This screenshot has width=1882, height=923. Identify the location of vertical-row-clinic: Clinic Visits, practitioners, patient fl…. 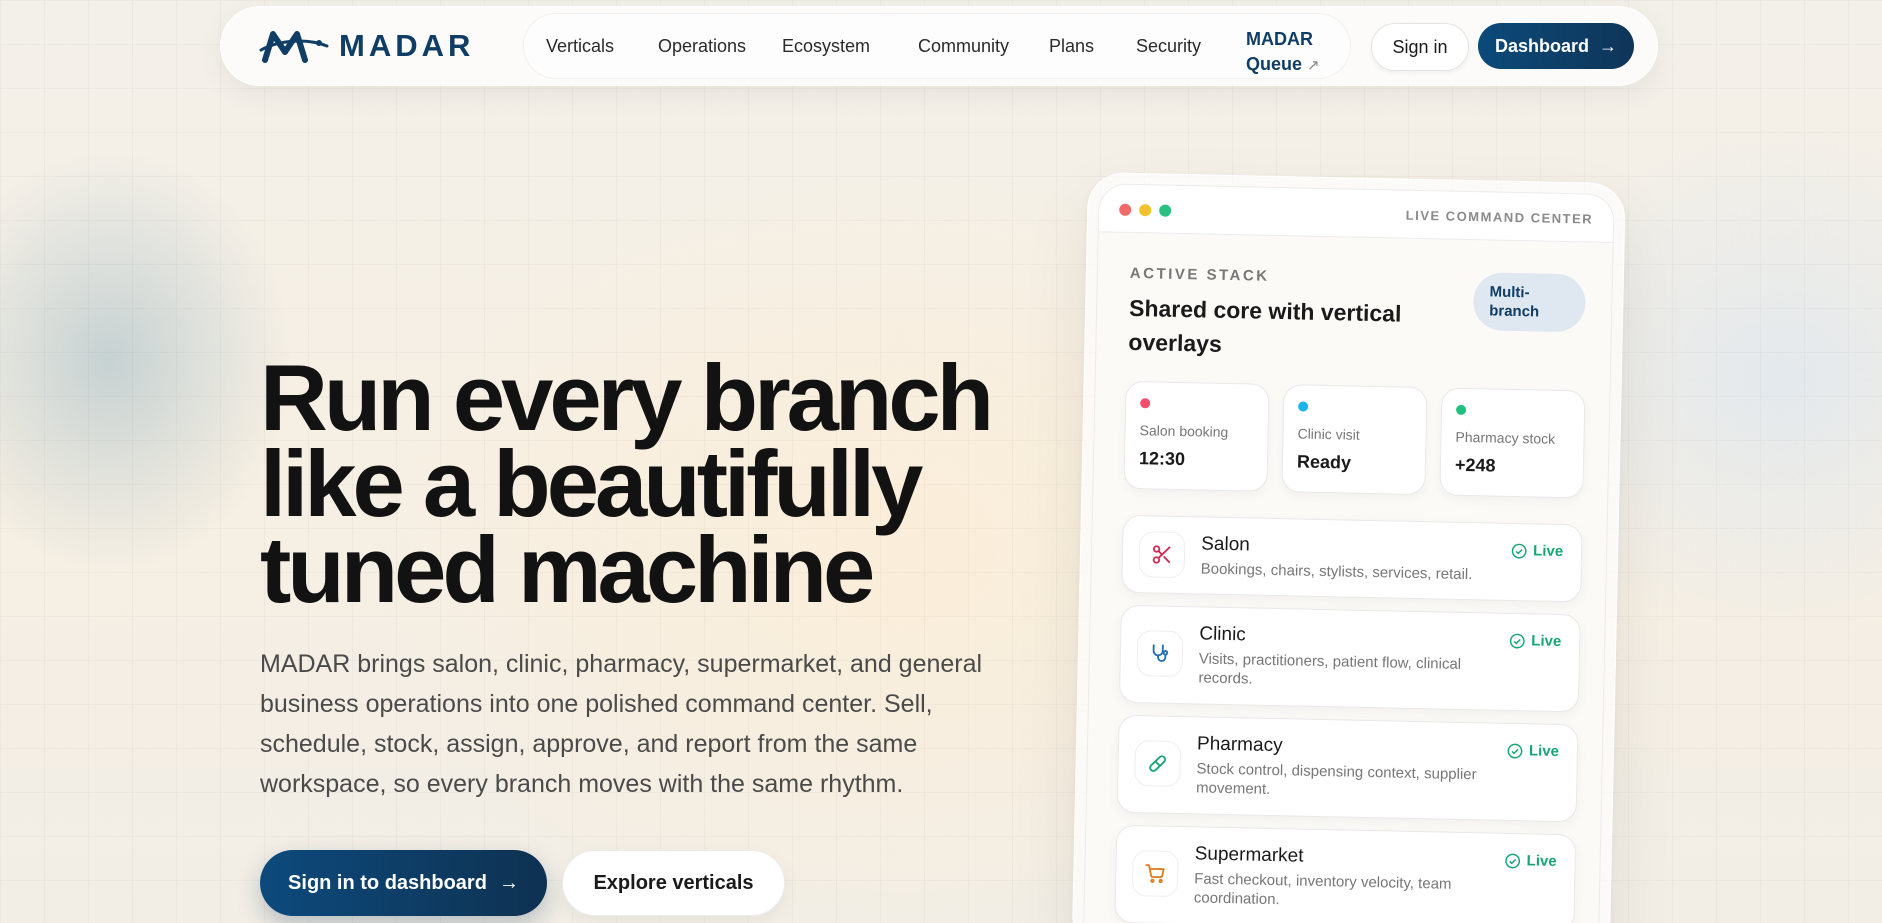
(1349, 658).